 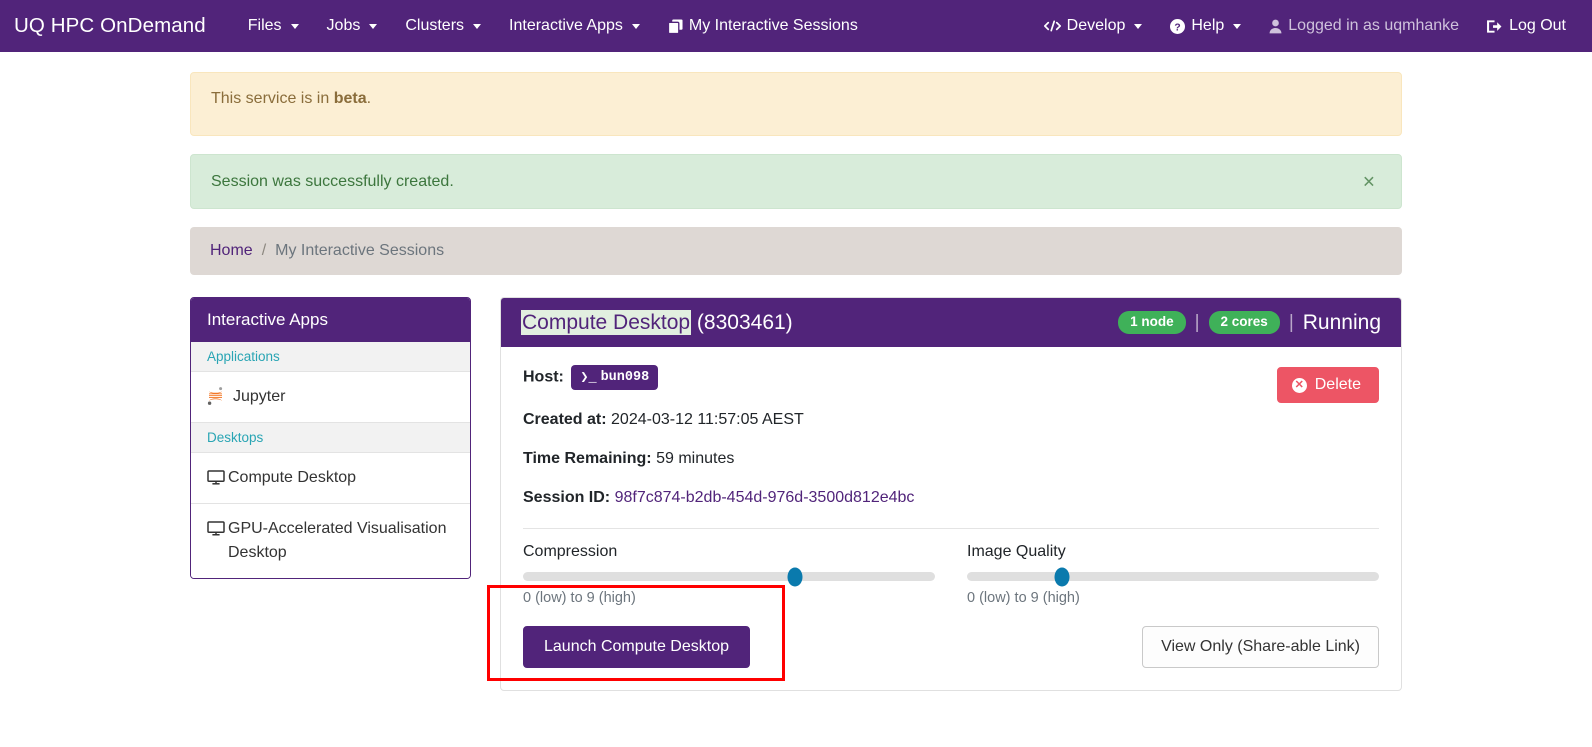 I want to click on session-created-row: Created at: 2024-03-12 11:57:05 AEST, so click(x=951, y=420).